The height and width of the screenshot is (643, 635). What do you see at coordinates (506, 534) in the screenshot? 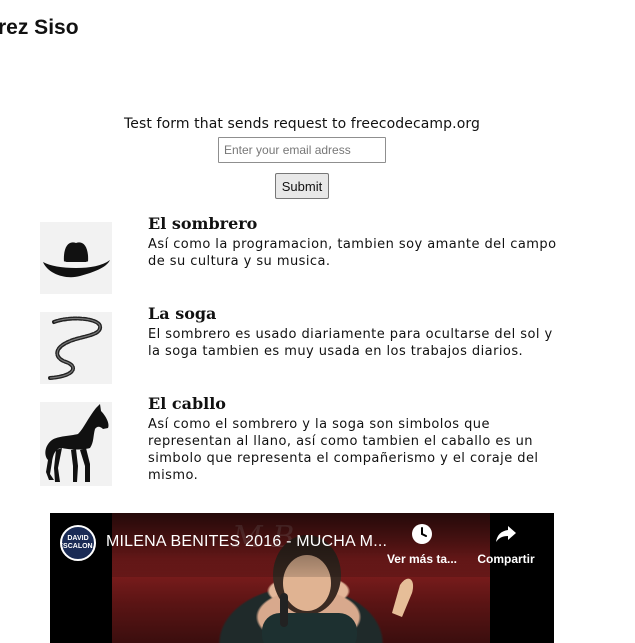
I see `share-arrow-icon` at bounding box center [506, 534].